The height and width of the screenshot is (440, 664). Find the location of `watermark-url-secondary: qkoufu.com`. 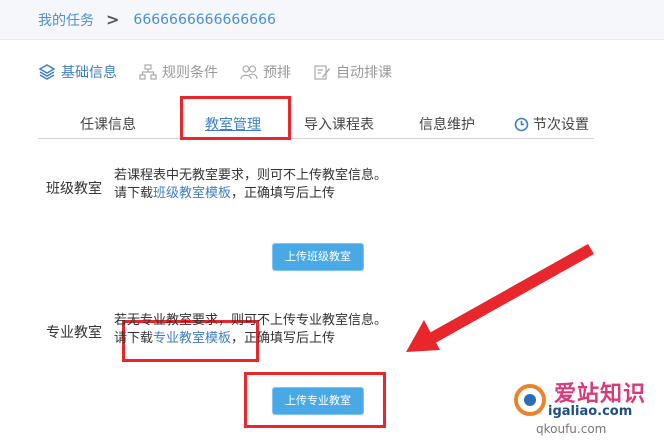

watermark-url-secondary: qkoufu.com is located at coordinates (571, 429).